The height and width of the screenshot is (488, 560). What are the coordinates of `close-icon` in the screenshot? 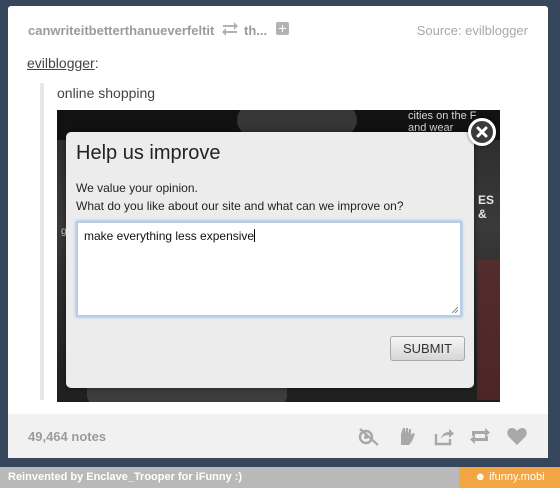 It's located at (482, 132).